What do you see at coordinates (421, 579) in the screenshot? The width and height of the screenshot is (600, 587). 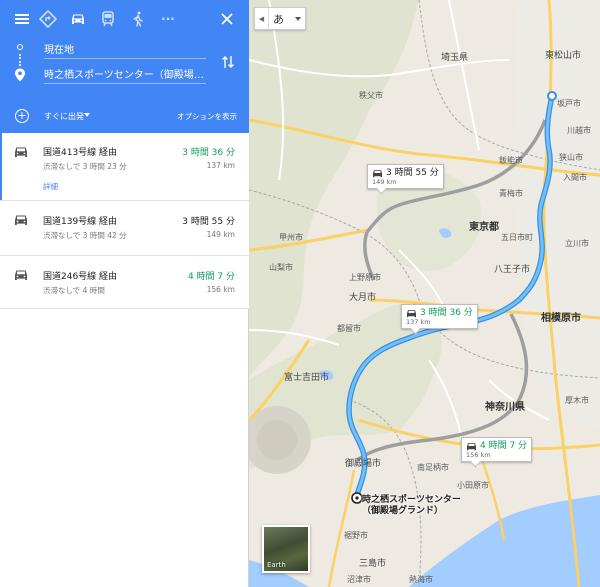 I see `map-label: 熱海市` at bounding box center [421, 579].